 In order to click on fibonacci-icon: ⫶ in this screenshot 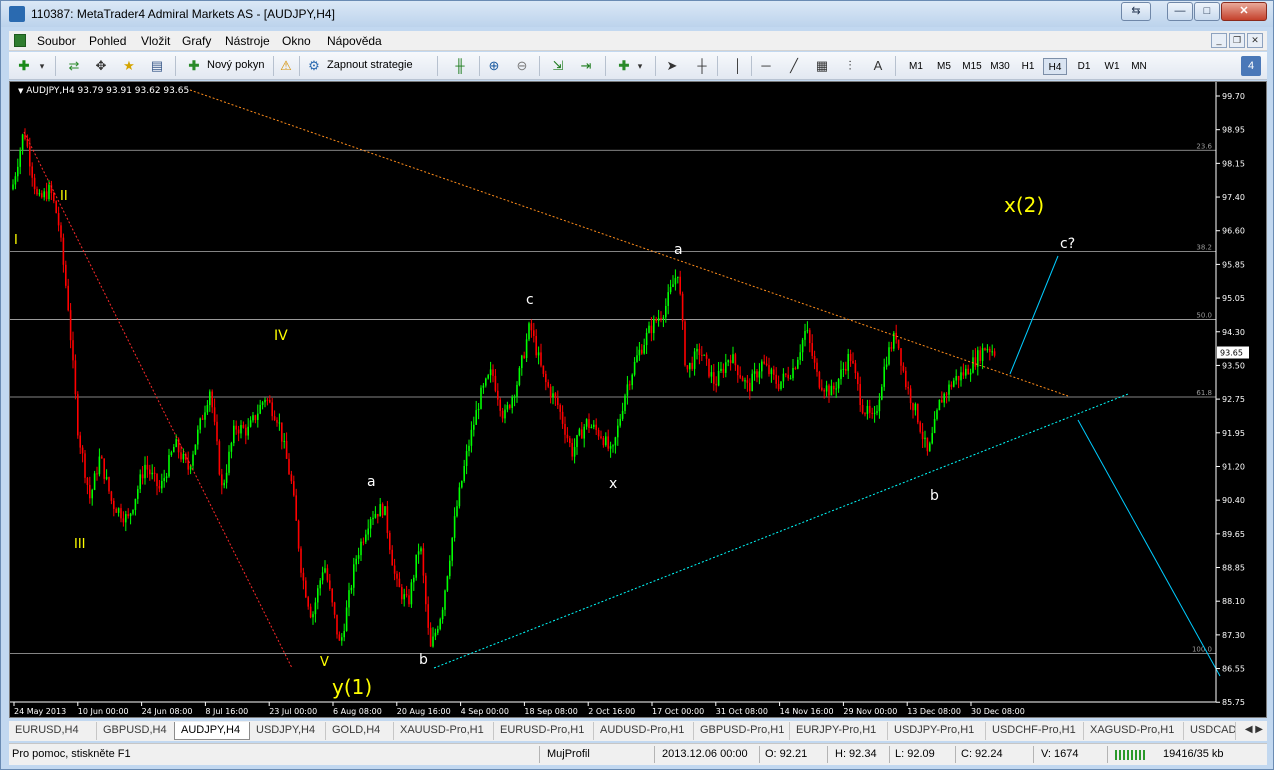, I will do `click(850, 66)`.